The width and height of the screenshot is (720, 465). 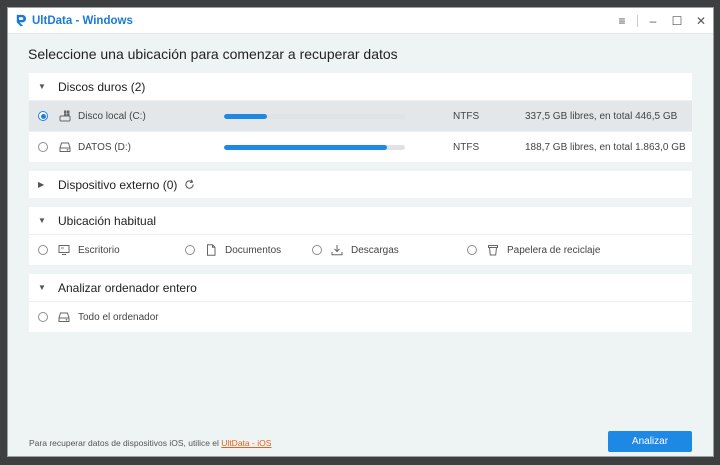 What do you see at coordinates (701, 20) in the screenshot?
I see `close-button: ✕` at bounding box center [701, 20].